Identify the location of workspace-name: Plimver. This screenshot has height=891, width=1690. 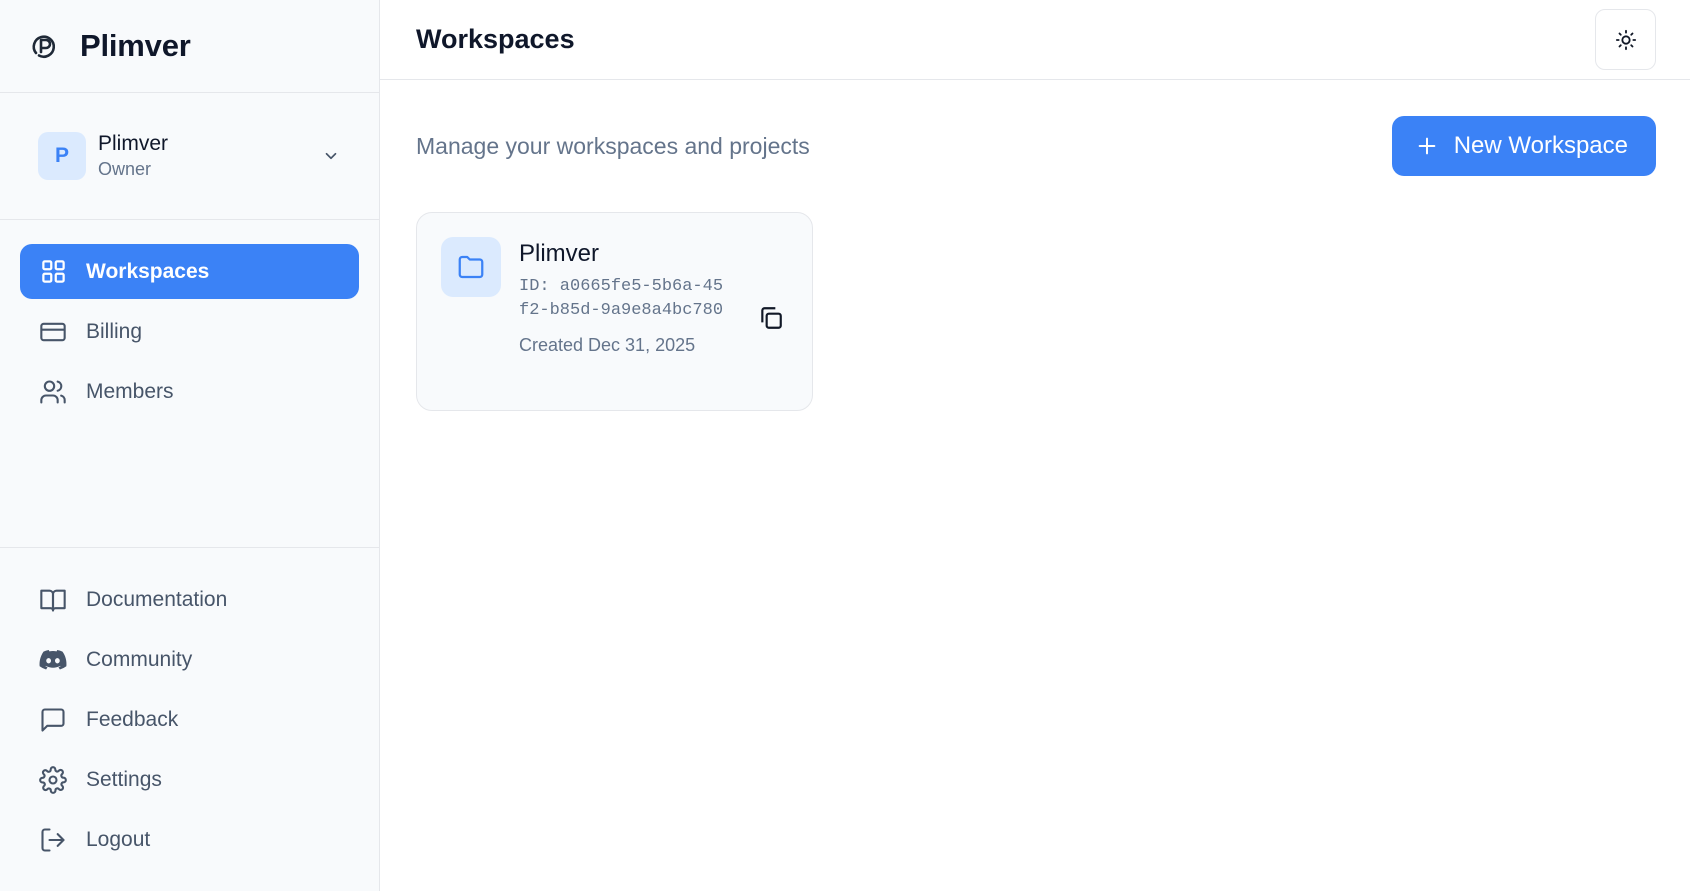
(559, 253).